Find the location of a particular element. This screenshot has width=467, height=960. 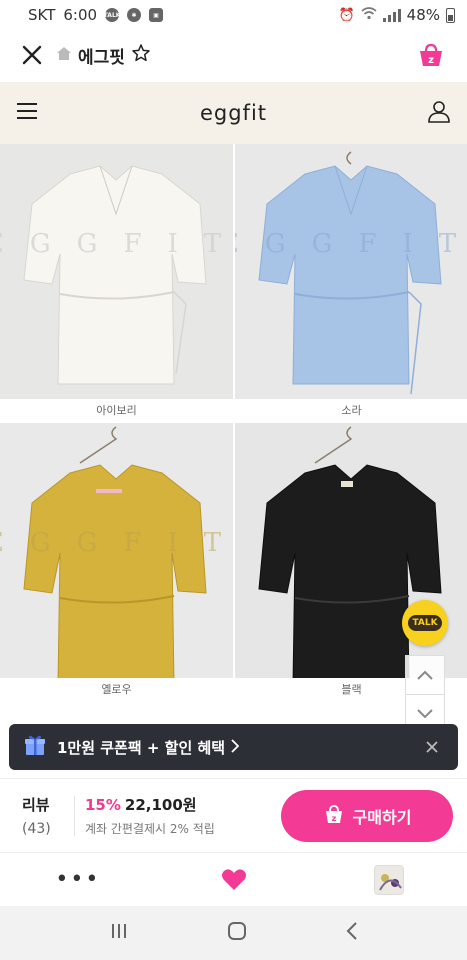

recent-apps-icon is located at coordinates (119, 933).